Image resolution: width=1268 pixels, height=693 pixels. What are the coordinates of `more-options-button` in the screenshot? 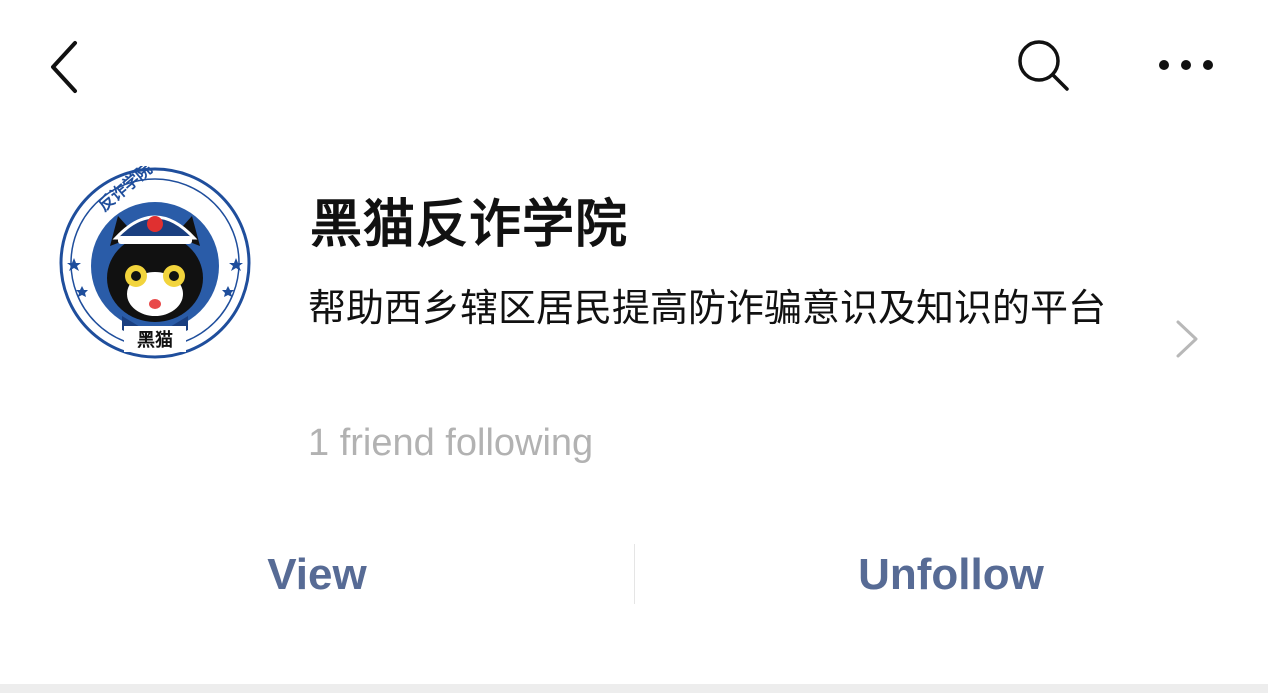 It's located at (1186, 65).